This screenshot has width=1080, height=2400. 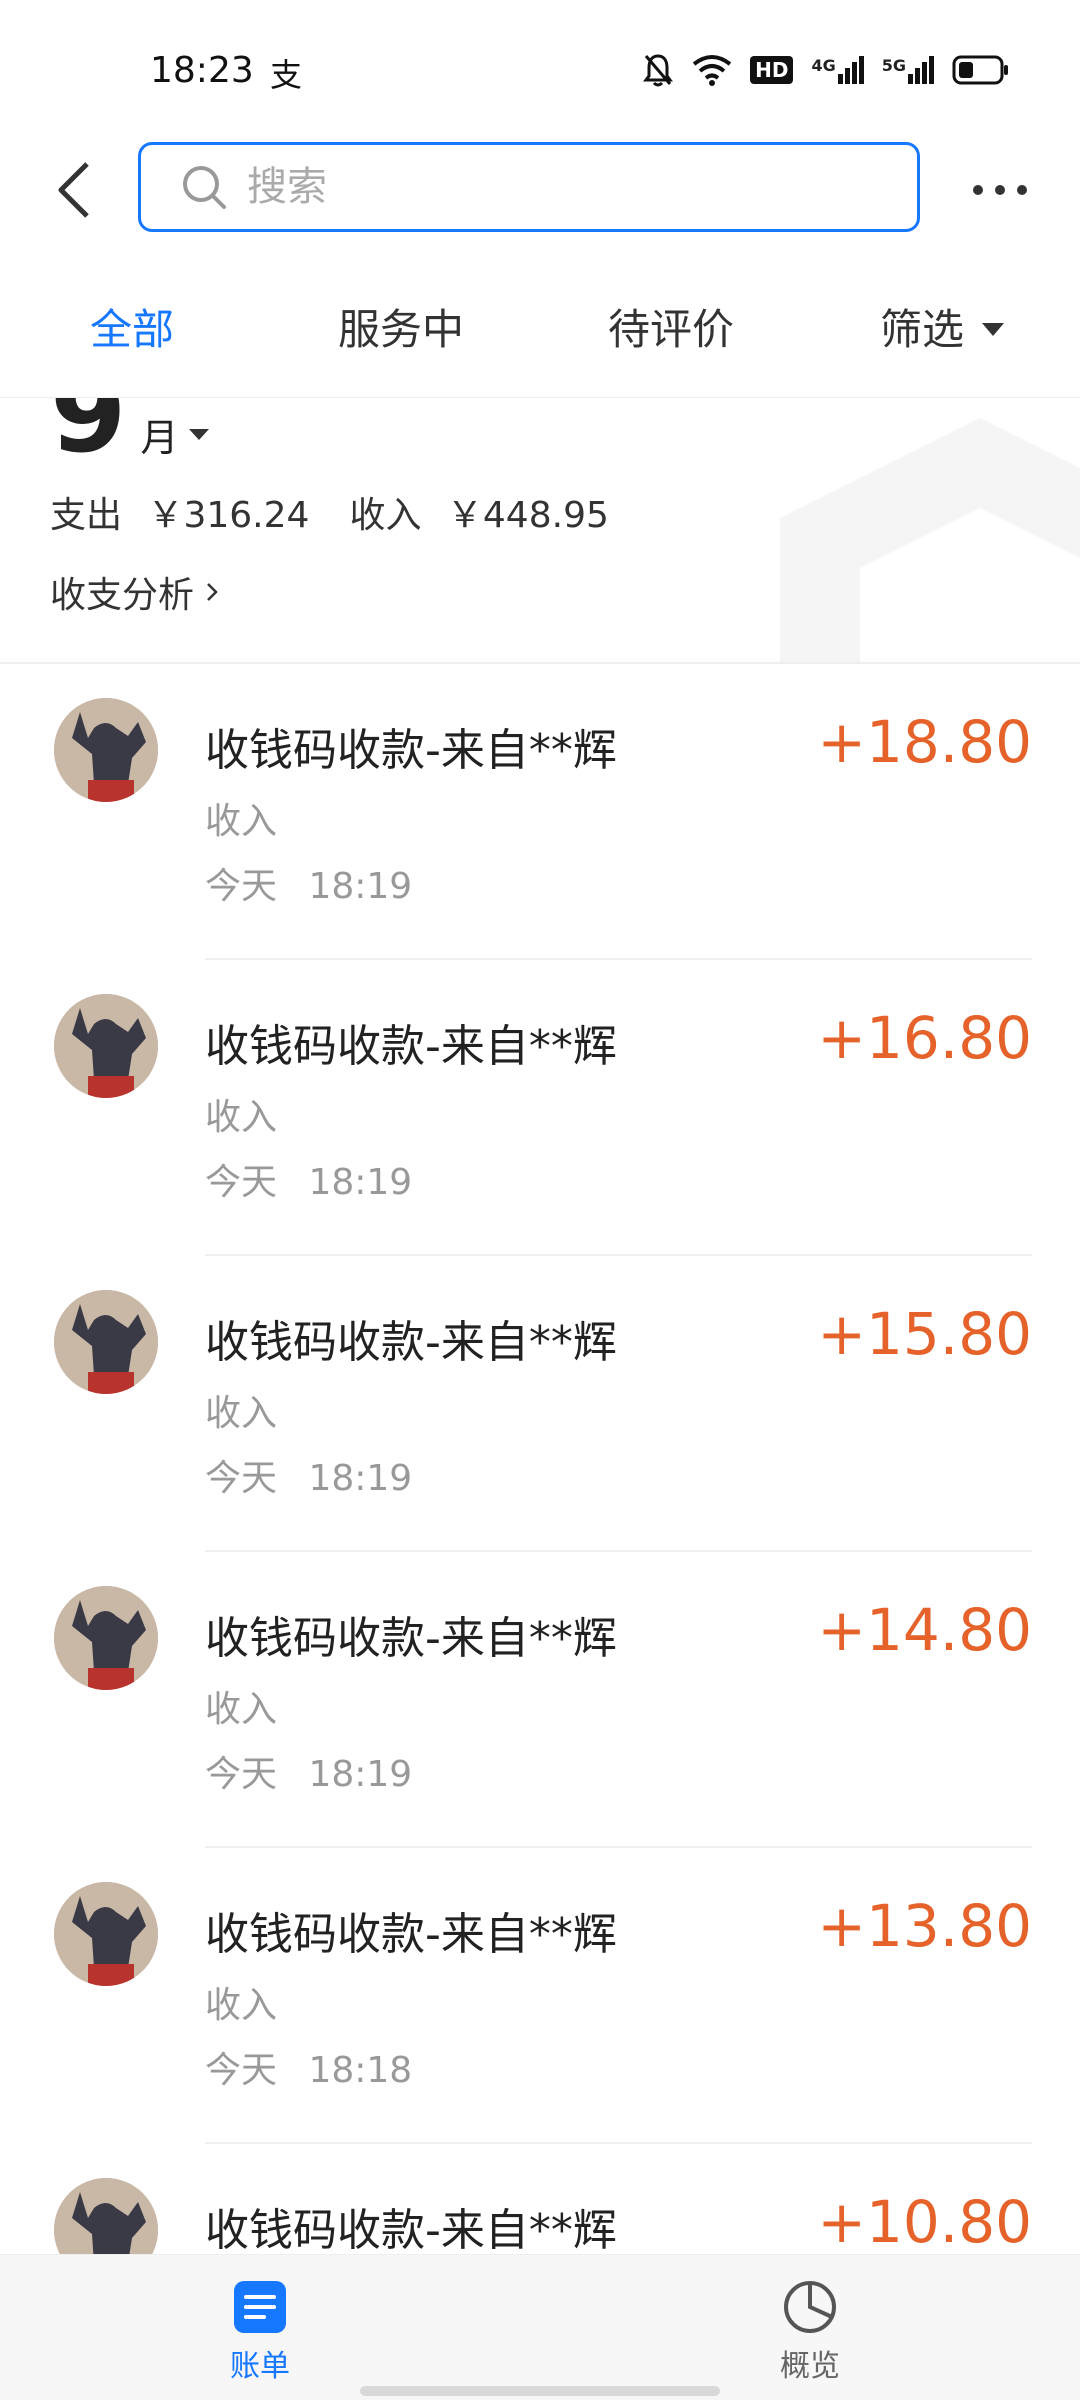 I want to click on transaction-amount: +13.80, so click(x=924, y=1926).